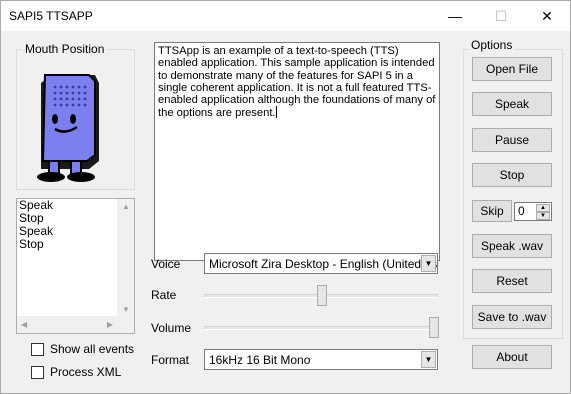  I want to click on title-bar: SAPI5 TTSAPP — ☐ ✕, so click(285, 16).